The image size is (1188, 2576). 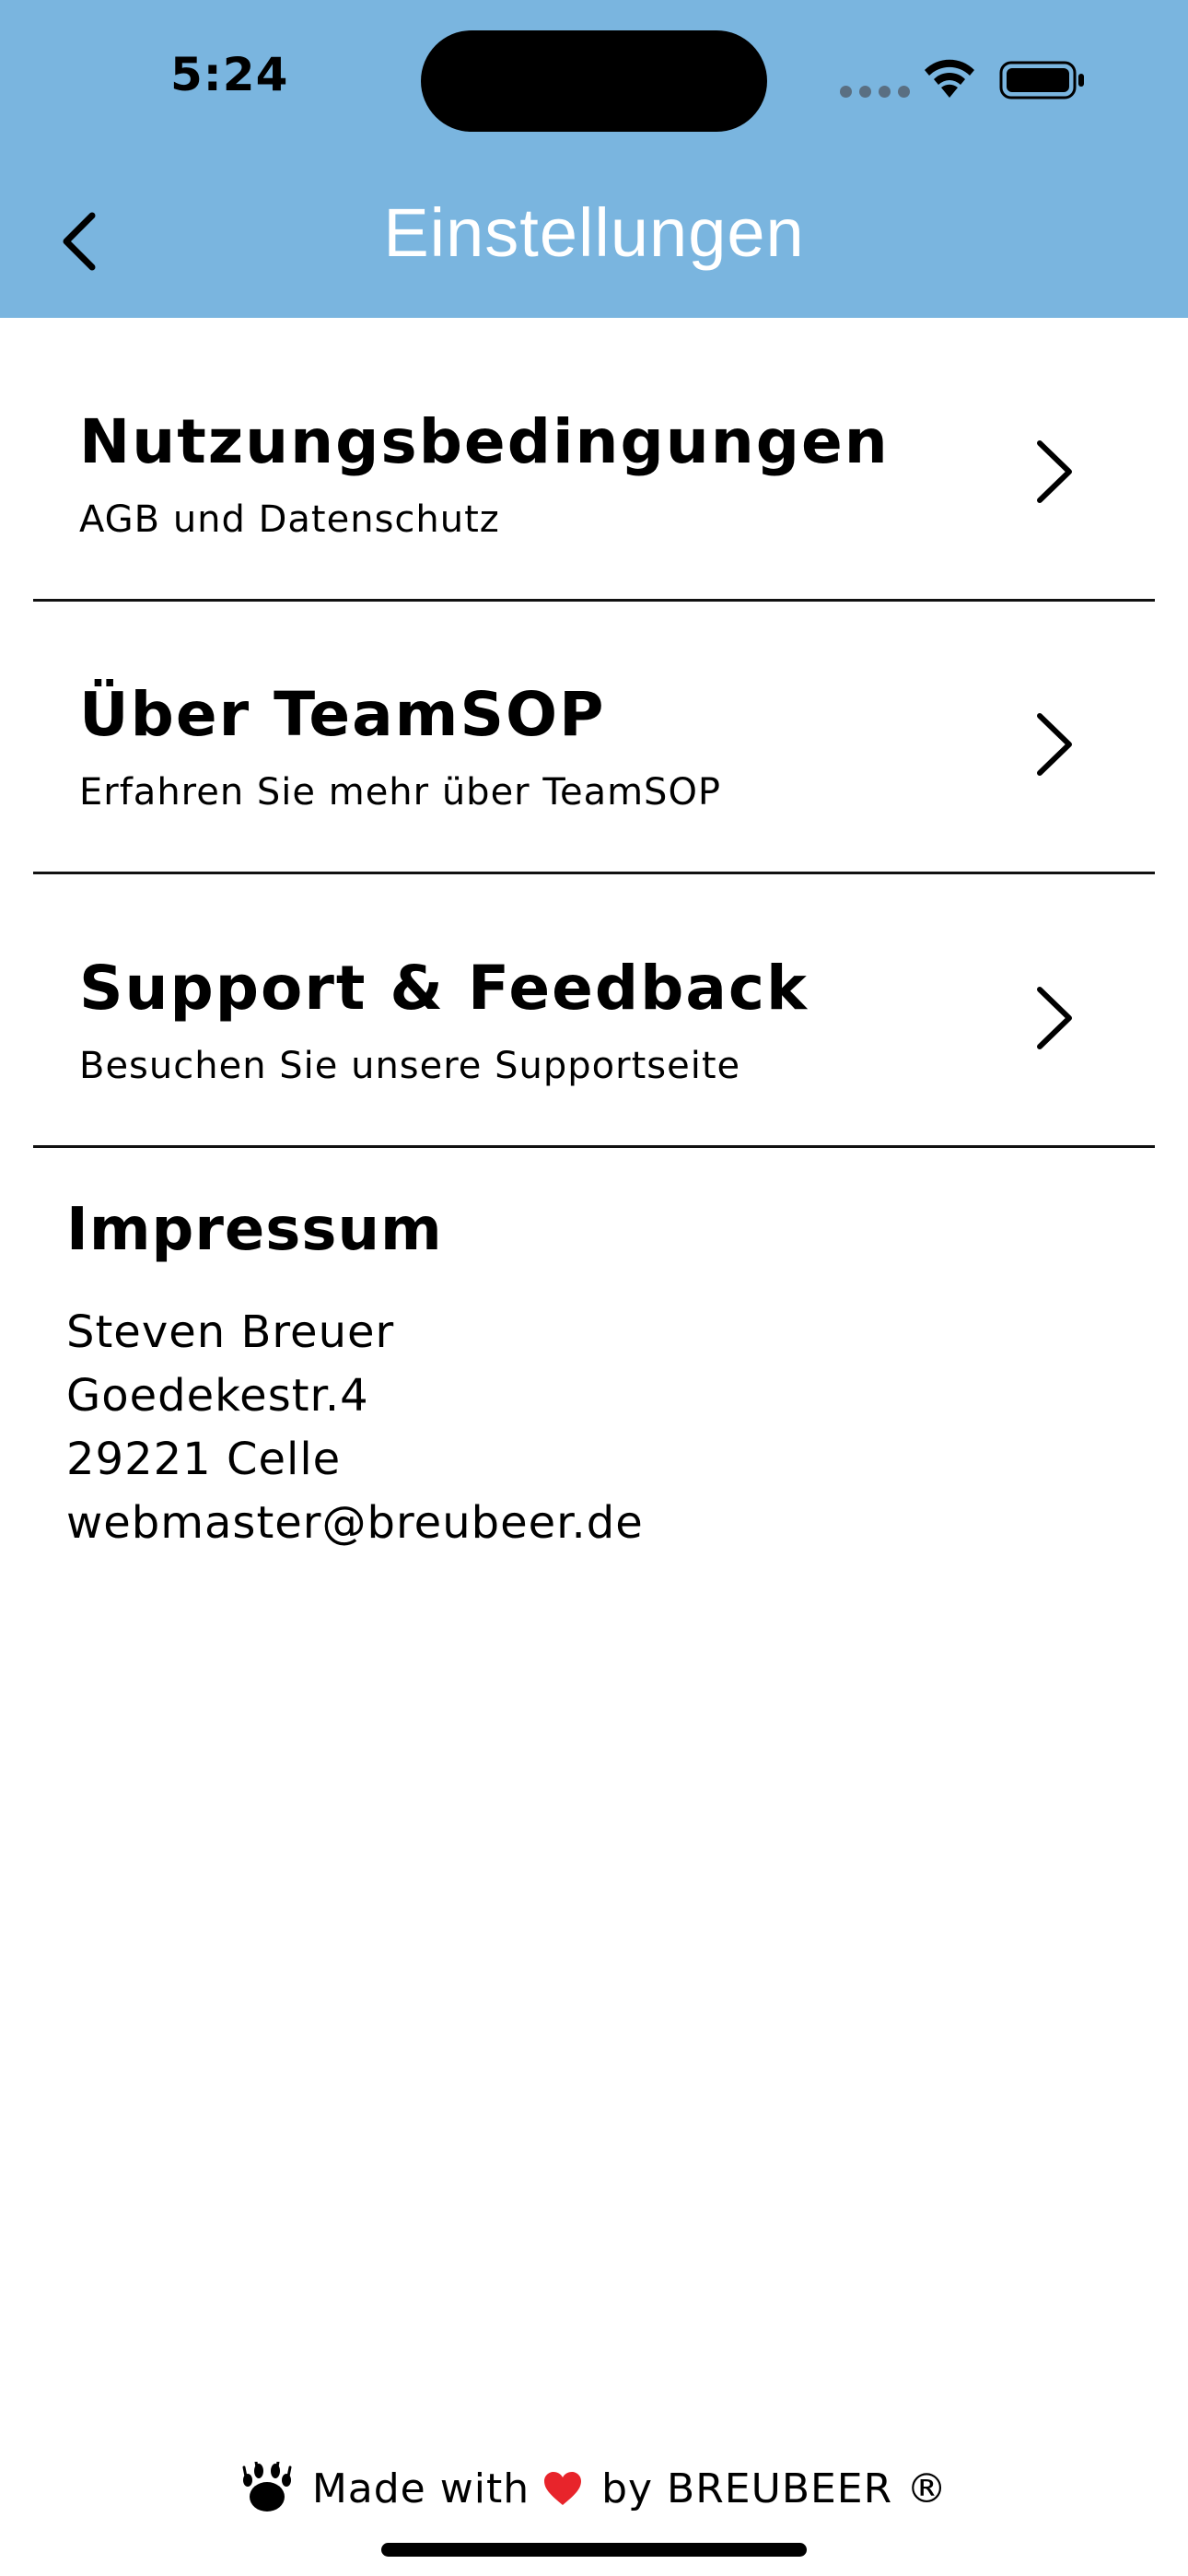 What do you see at coordinates (594, 2550) in the screenshot?
I see `home-indicator` at bounding box center [594, 2550].